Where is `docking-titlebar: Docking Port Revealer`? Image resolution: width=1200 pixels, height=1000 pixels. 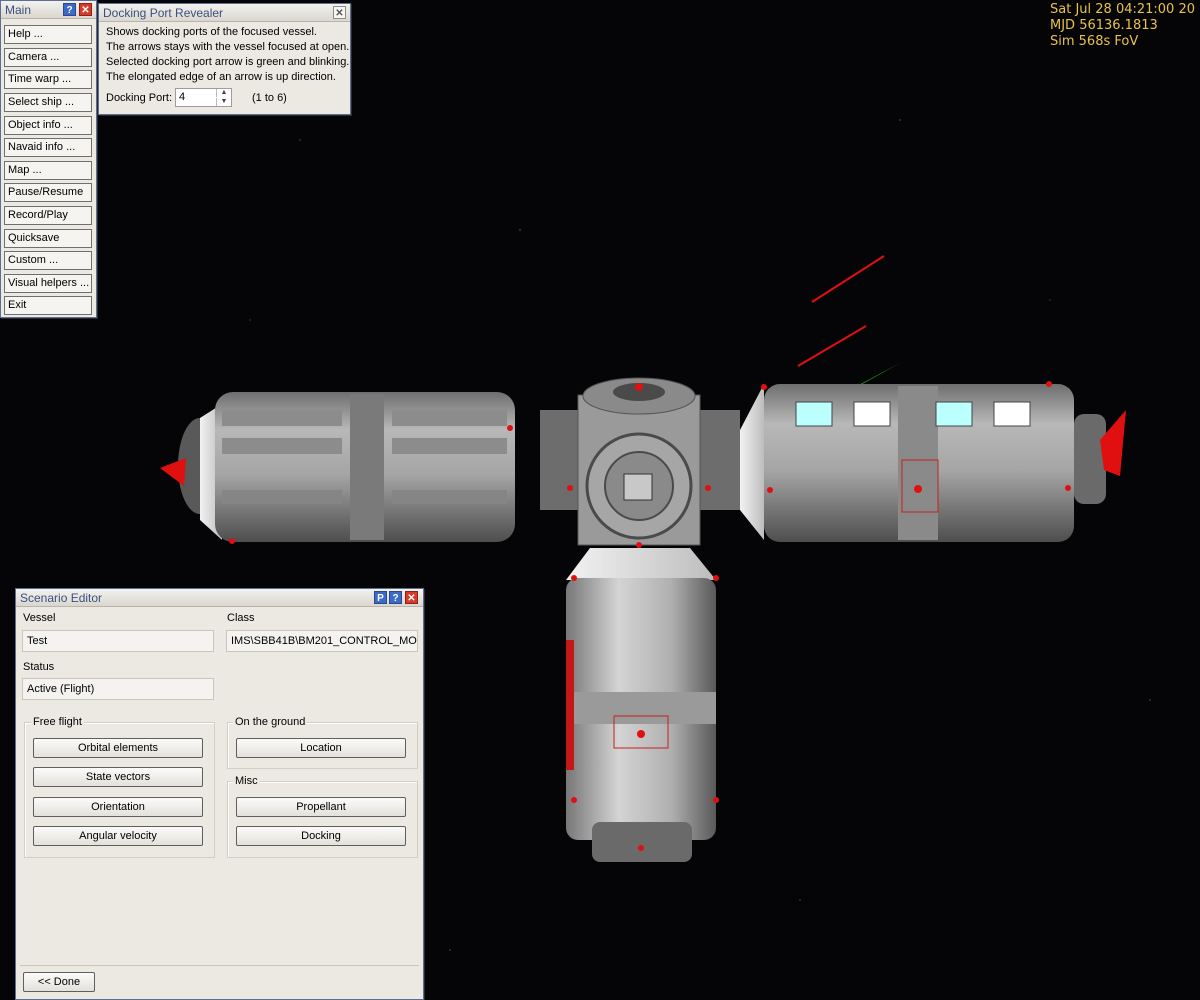 docking-titlebar: Docking Port Revealer is located at coordinates (224, 13).